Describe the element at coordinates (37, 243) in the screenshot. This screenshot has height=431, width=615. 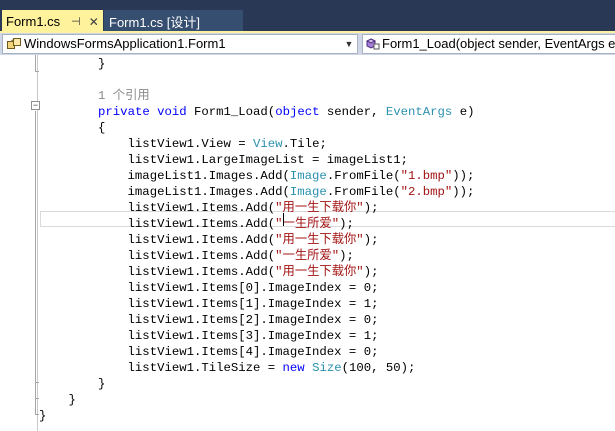
I see `outline-margin-divider` at that location.